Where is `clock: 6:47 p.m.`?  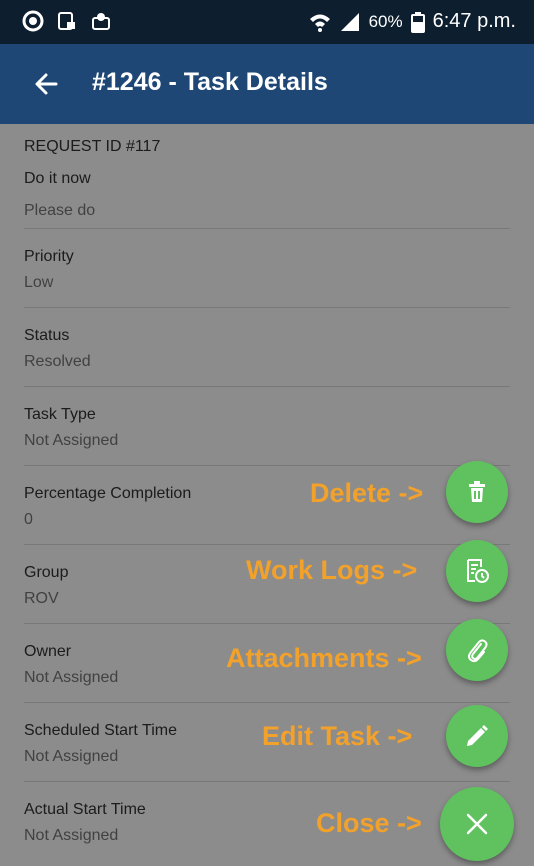
clock: 6:47 p.m. is located at coordinates (474, 21).